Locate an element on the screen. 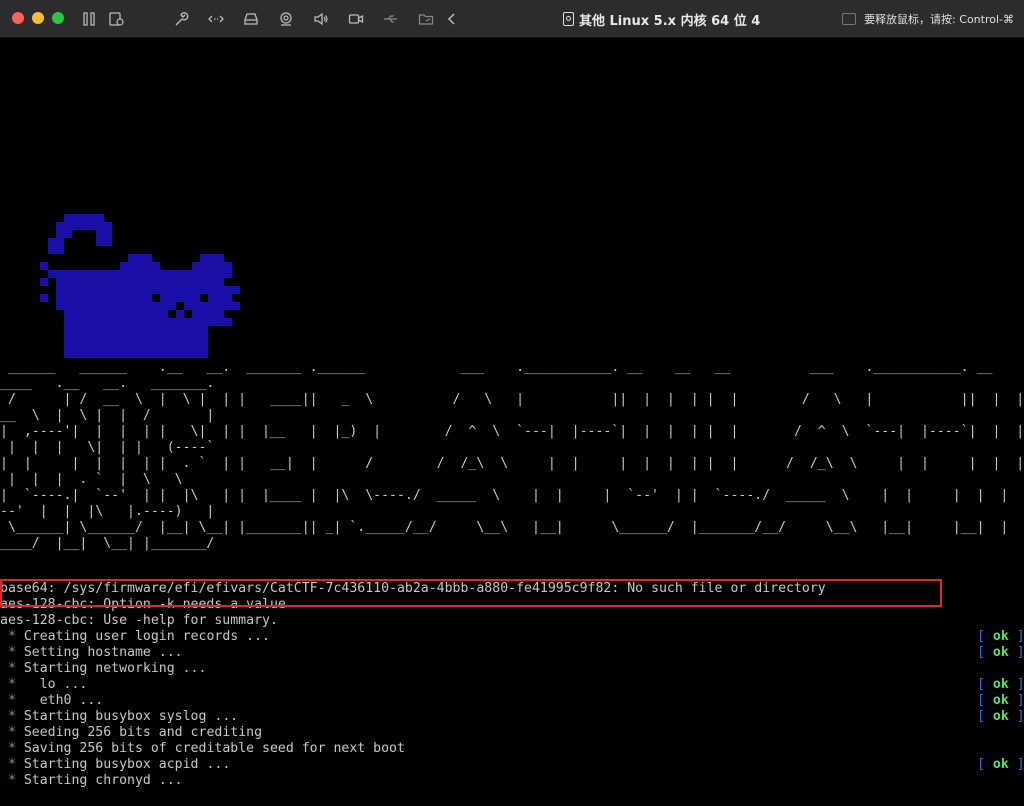  banner-line: ____/ |__| \__| |_______/ is located at coordinates (107, 543).